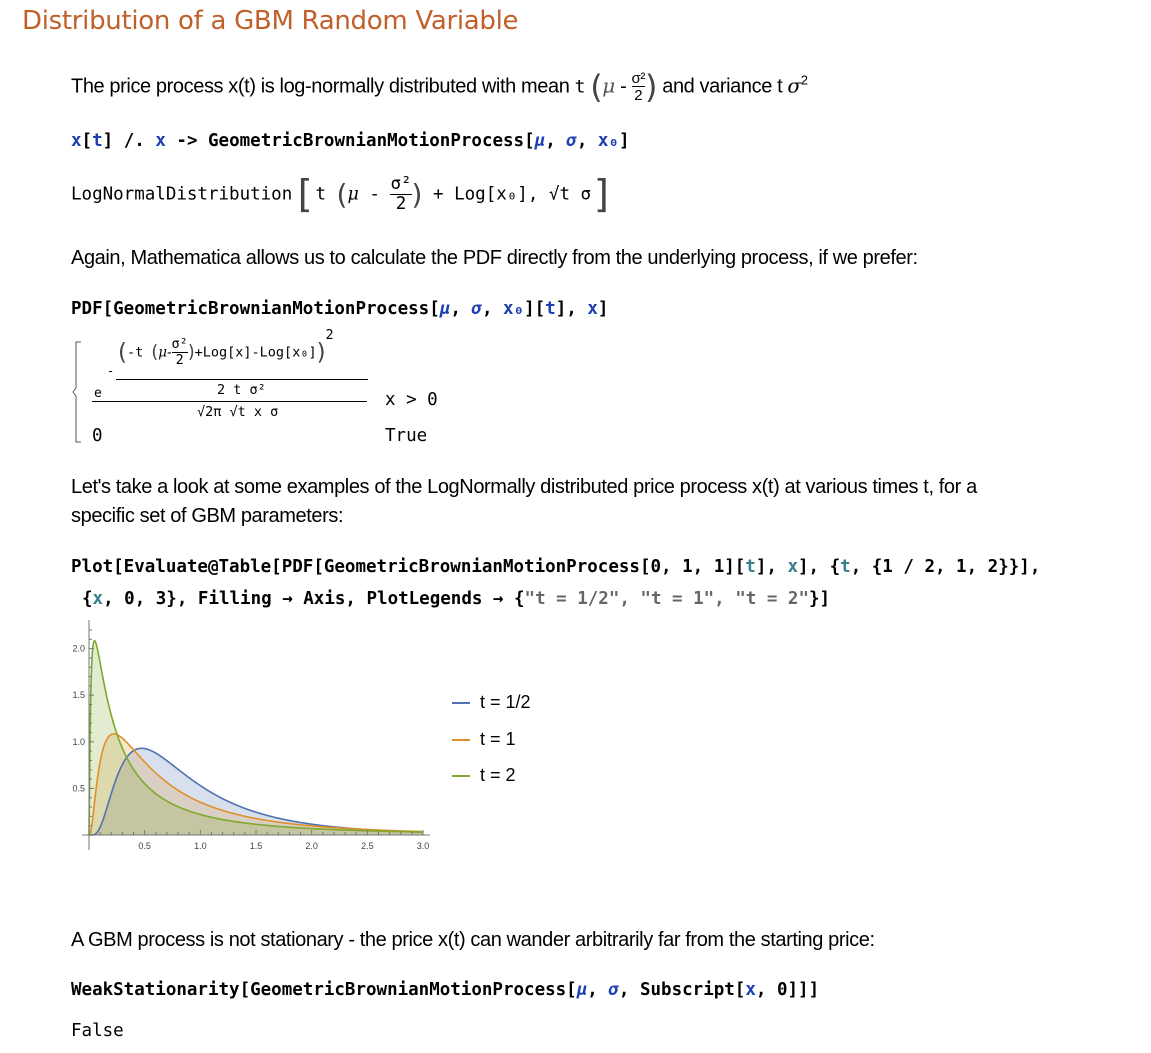  What do you see at coordinates (750, 990) in the screenshot?
I see `symbol-x: x` at bounding box center [750, 990].